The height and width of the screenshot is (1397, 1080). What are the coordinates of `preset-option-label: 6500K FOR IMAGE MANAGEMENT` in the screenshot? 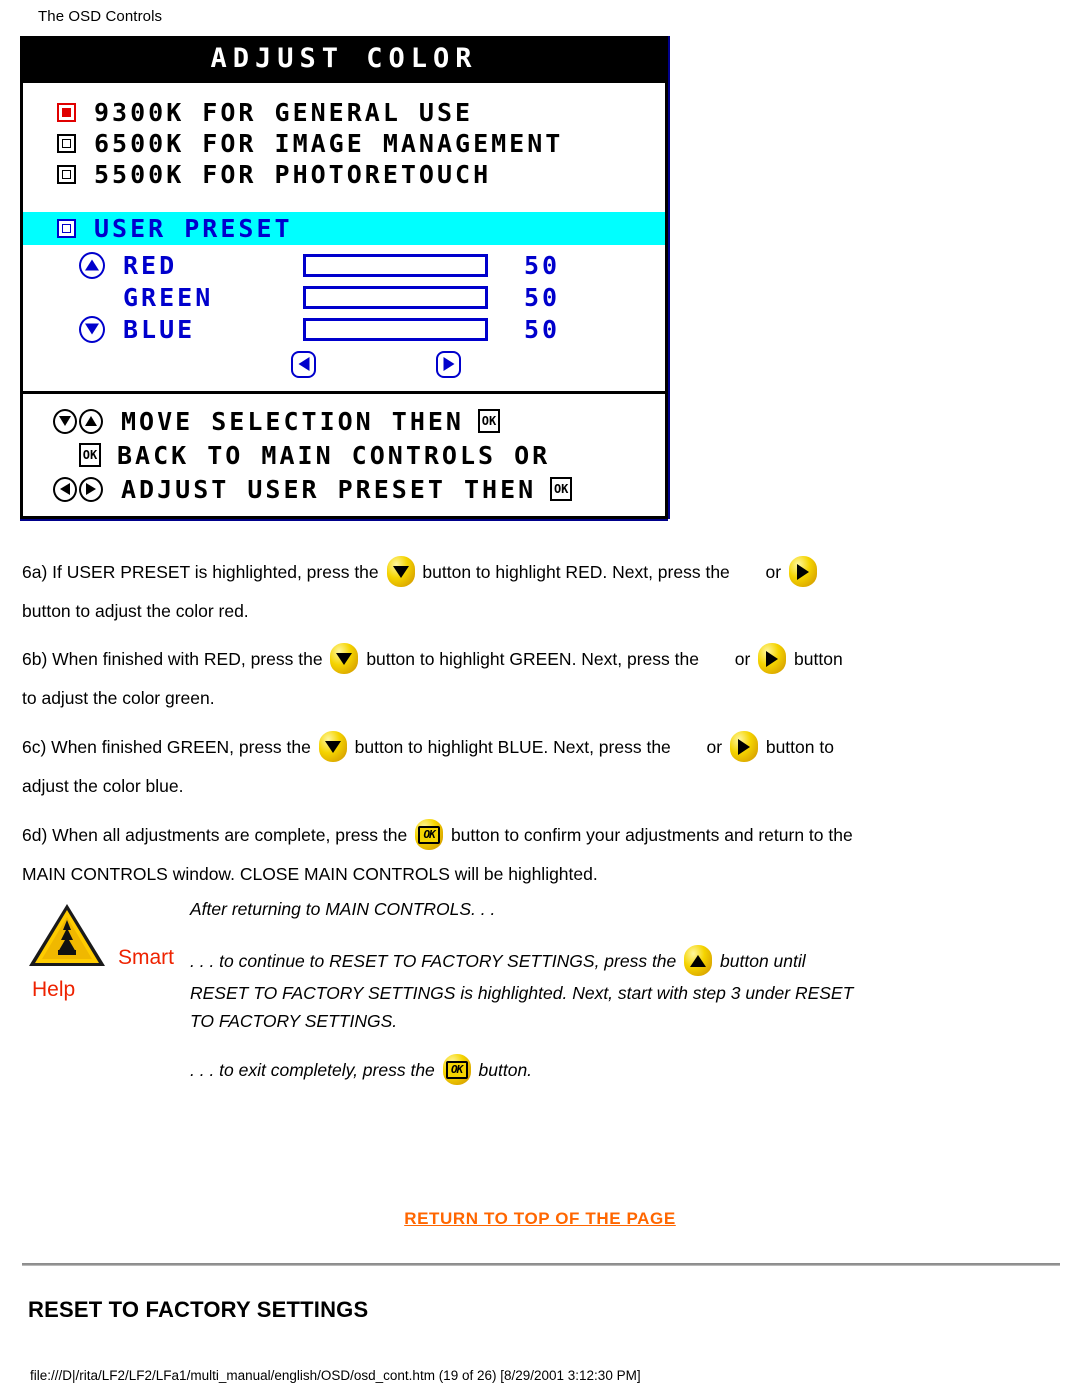 It's located at (329, 143).